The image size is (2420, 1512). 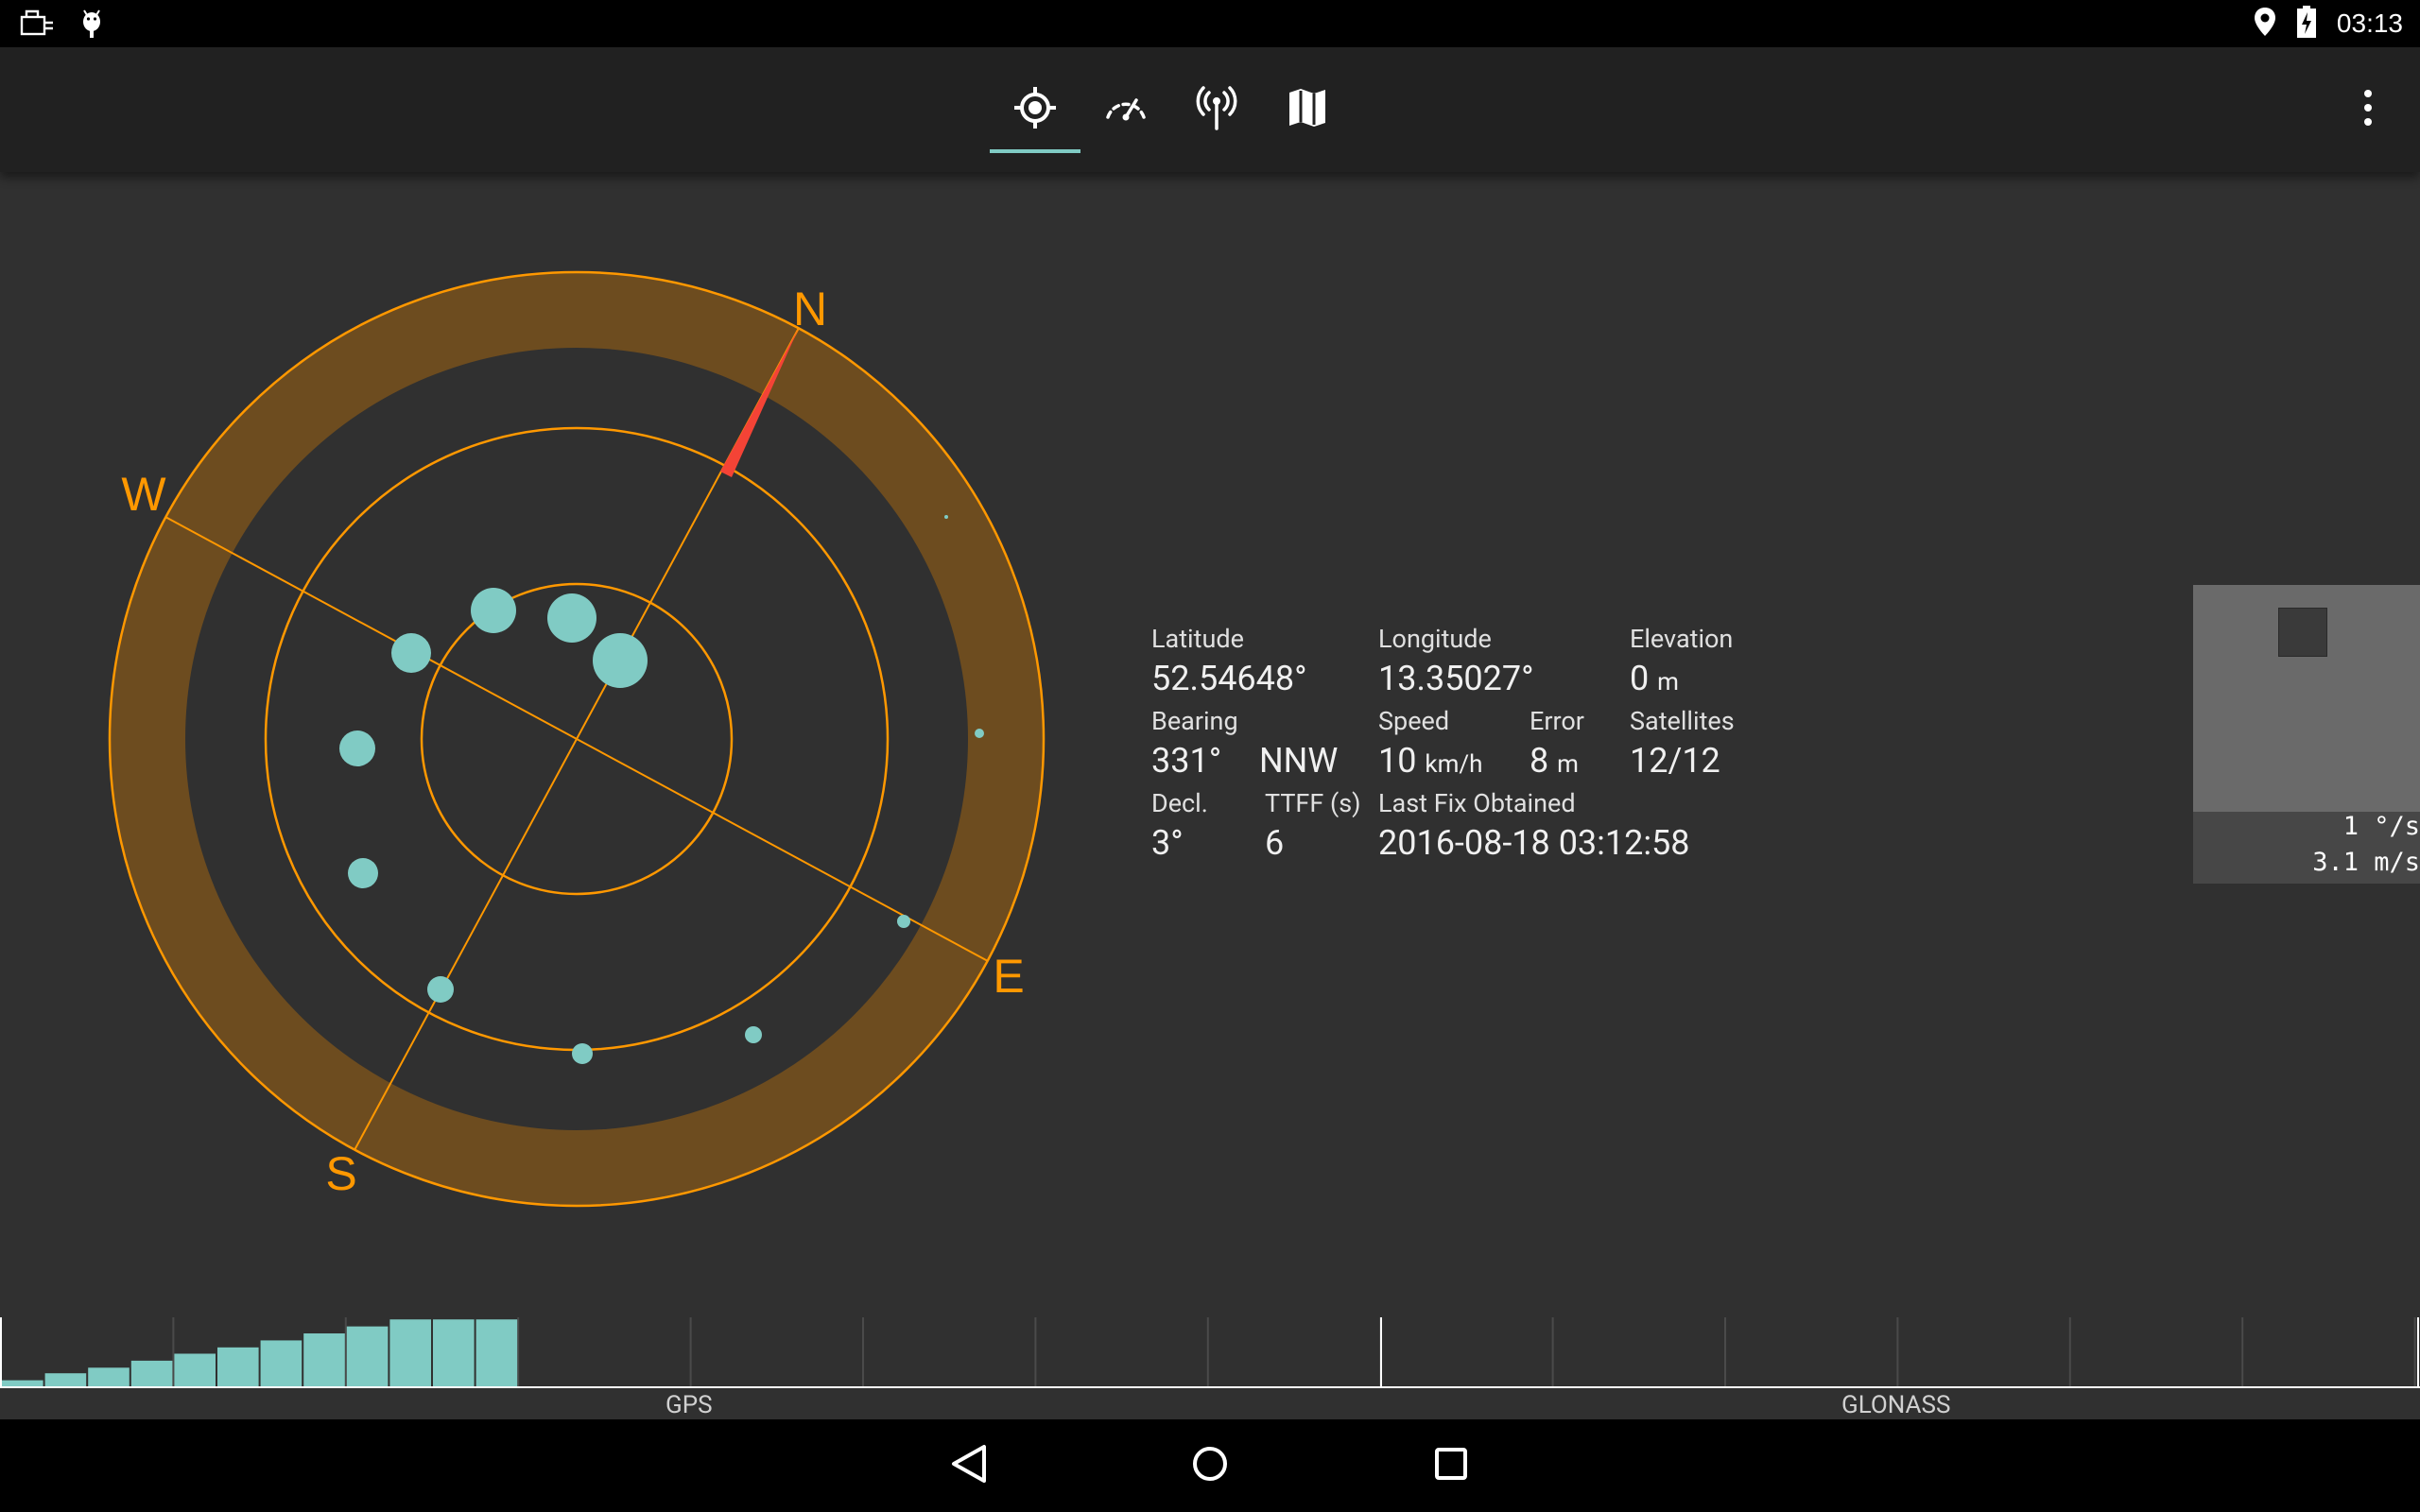 I want to click on overflow-menu-button, so click(x=2368, y=109).